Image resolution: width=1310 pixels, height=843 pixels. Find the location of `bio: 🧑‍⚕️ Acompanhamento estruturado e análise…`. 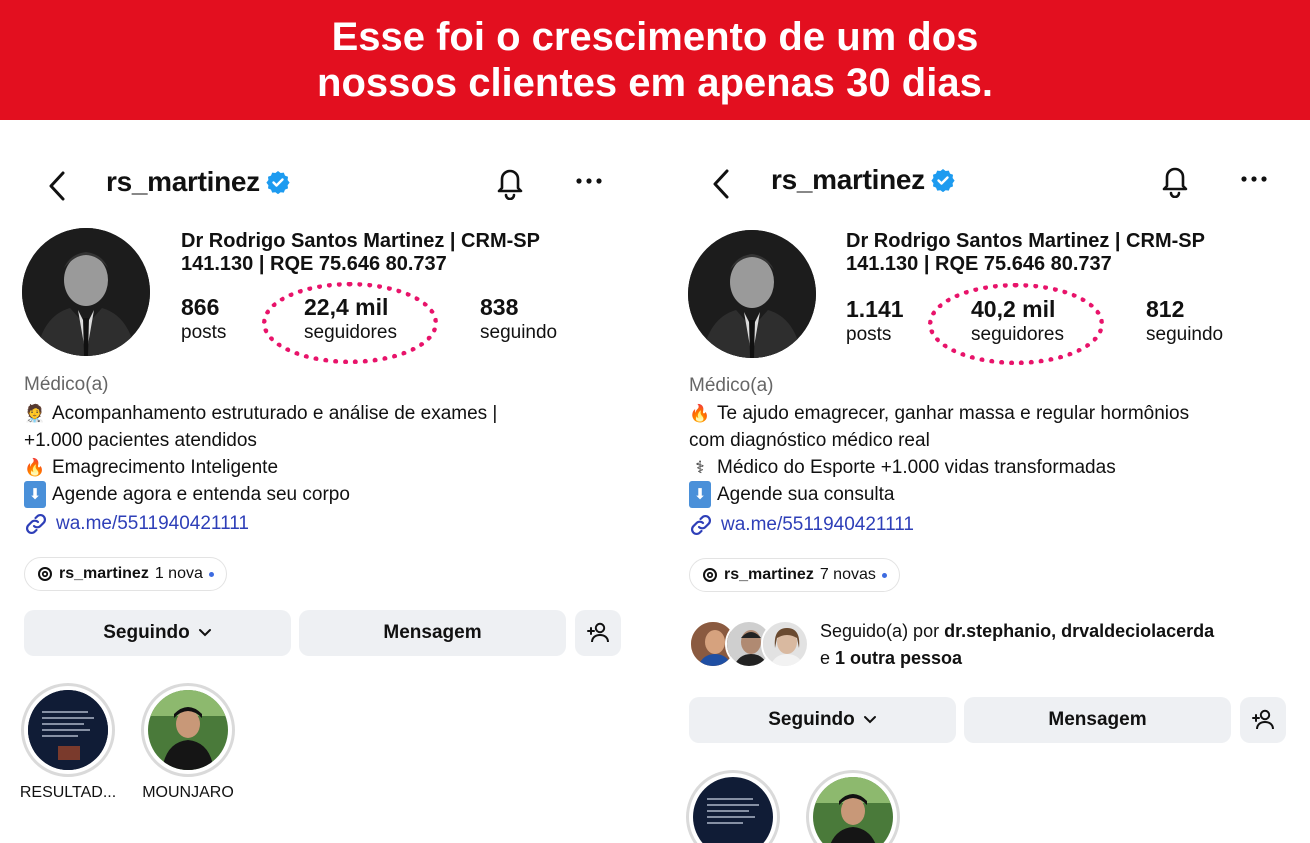

bio: 🧑‍⚕️ Acompanhamento estruturado e análise… is located at coordinates (324, 454).